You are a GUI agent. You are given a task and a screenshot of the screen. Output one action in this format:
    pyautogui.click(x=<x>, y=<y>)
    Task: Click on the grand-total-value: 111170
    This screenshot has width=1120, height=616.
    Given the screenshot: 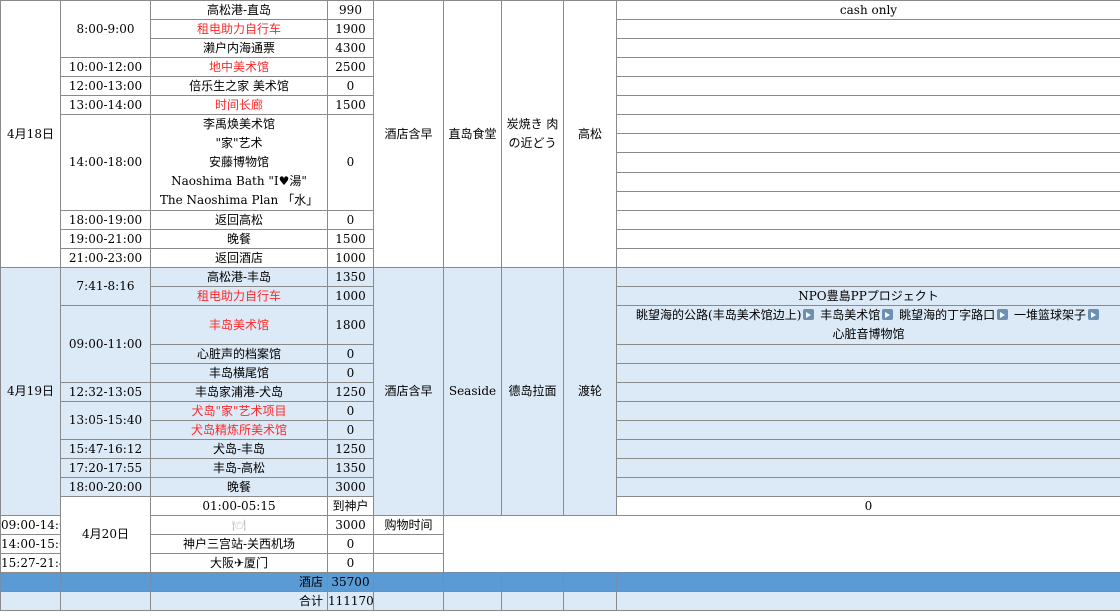 What is the action you would take?
    pyautogui.click(x=350, y=601)
    